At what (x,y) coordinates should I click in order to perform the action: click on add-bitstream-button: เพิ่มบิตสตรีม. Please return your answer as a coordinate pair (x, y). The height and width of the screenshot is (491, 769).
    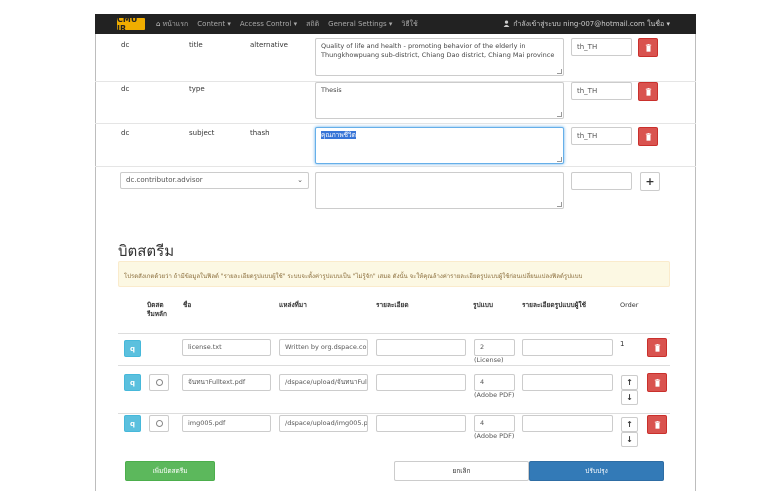
    Looking at the image, I should click on (170, 471).